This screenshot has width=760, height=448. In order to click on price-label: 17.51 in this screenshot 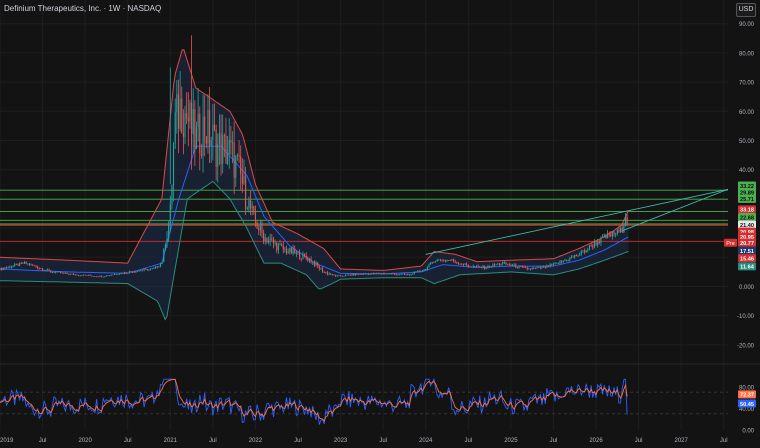, I will do `click(747, 252)`.